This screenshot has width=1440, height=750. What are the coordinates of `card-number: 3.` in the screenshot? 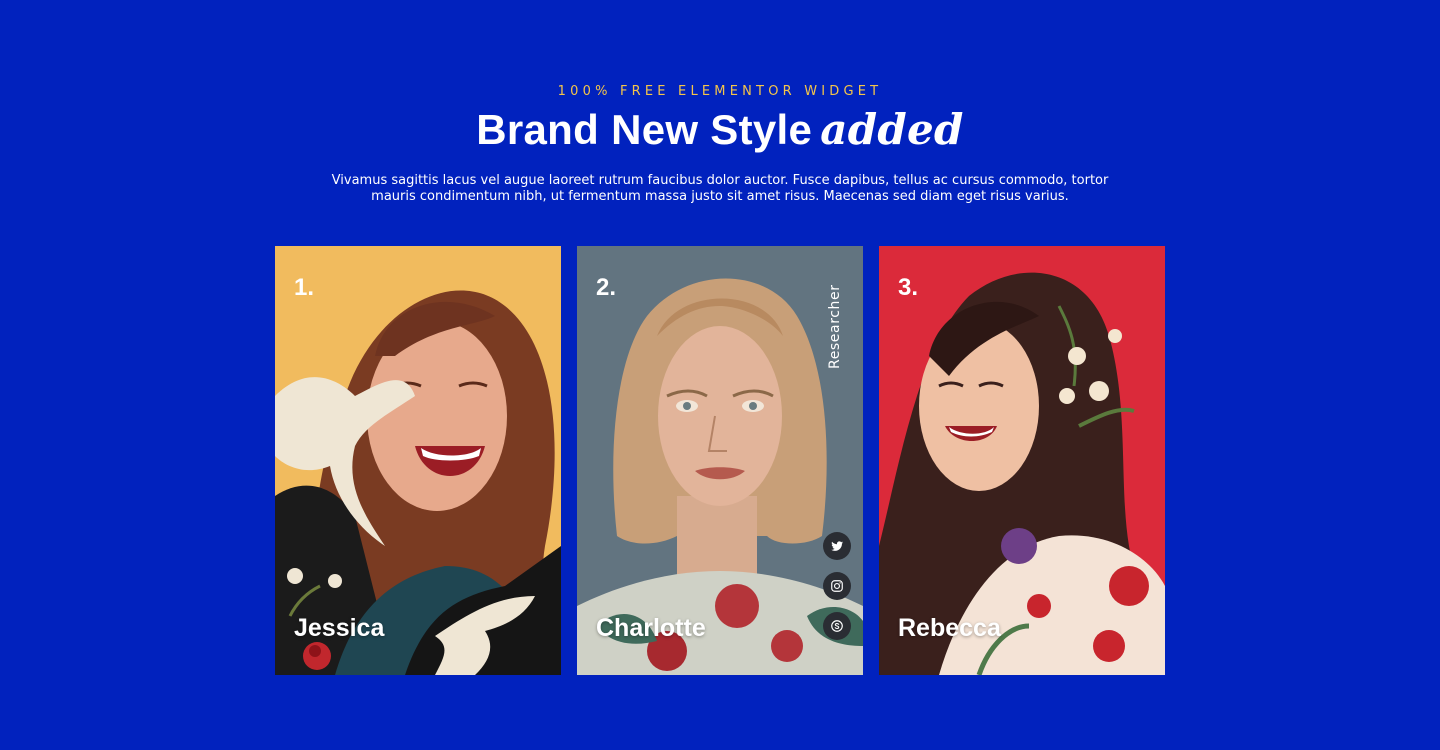 It's located at (908, 287).